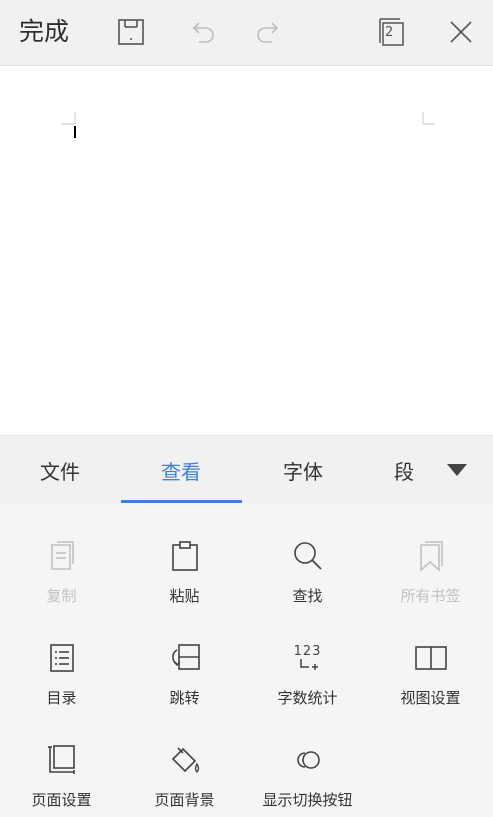 This screenshot has width=493, height=817. I want to click on paste-icon, so click(184, 556).